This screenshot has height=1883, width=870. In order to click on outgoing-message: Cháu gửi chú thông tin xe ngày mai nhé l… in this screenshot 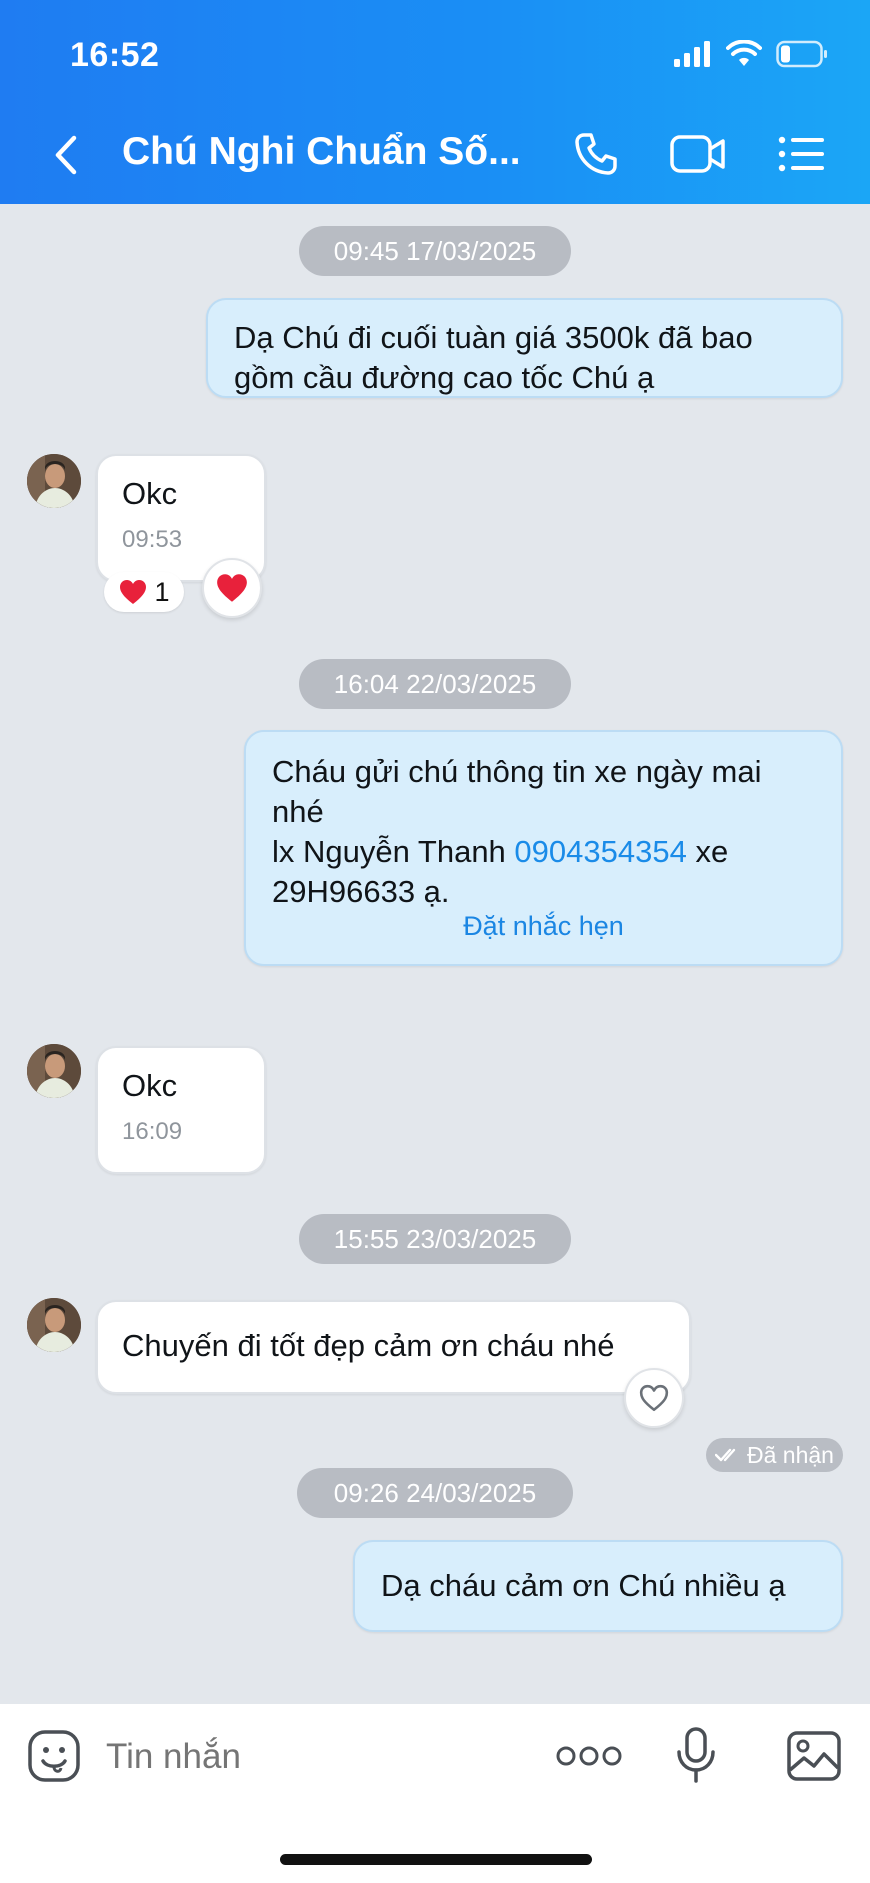, I will do `click(543, 848)`.